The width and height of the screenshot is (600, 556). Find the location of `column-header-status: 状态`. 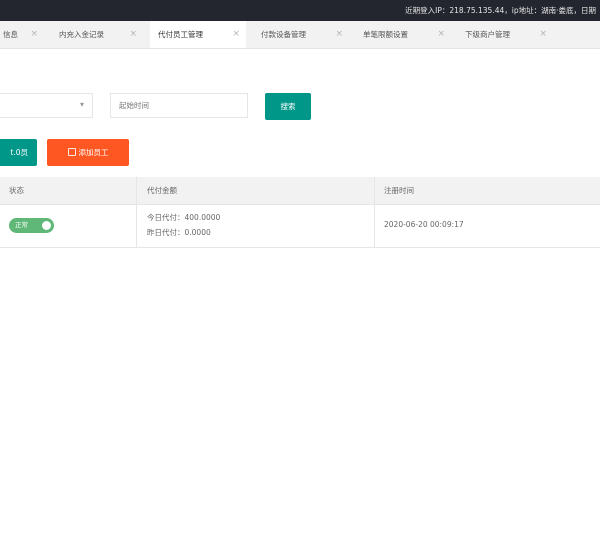

column-header-status: 状态 is located at coordinates (16, 190).